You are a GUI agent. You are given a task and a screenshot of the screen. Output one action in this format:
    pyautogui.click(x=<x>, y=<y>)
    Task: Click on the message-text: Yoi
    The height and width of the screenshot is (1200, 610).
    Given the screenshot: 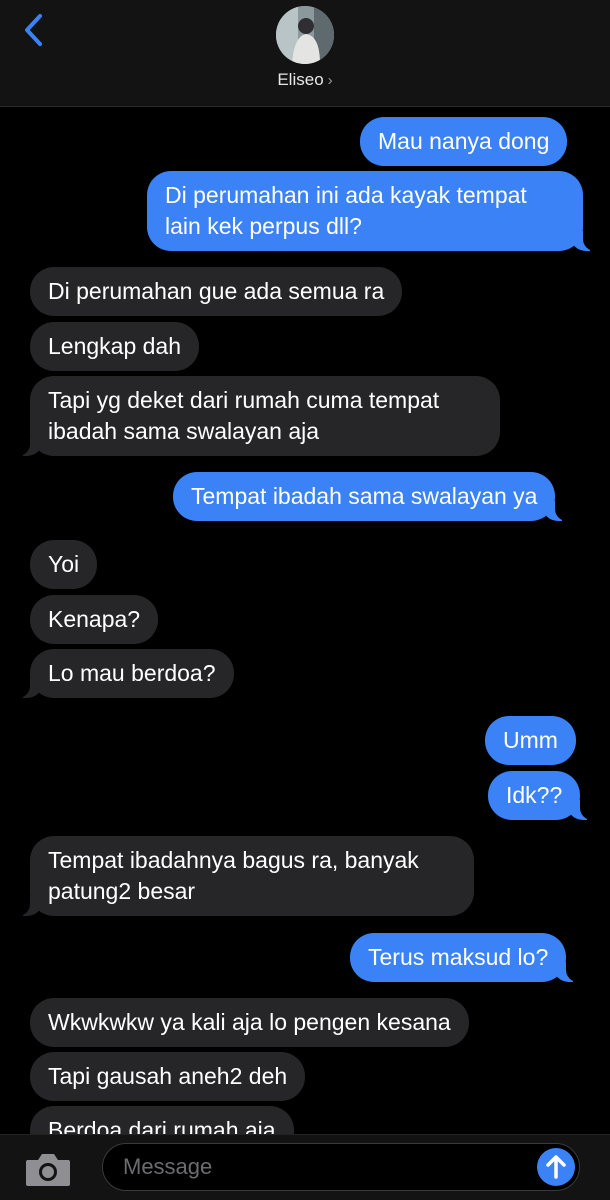 What is the action you would take?
    pyautogui.click(x=64, y=564)
    